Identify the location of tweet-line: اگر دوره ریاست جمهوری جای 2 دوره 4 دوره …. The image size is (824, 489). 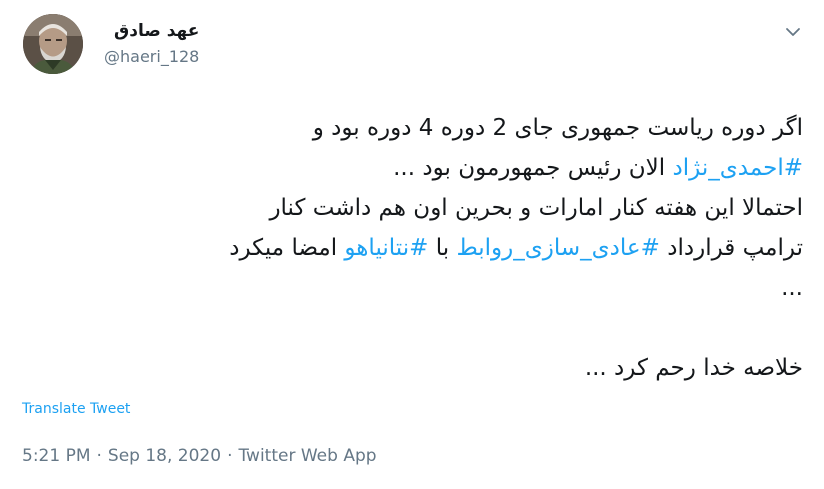
(557, 128).